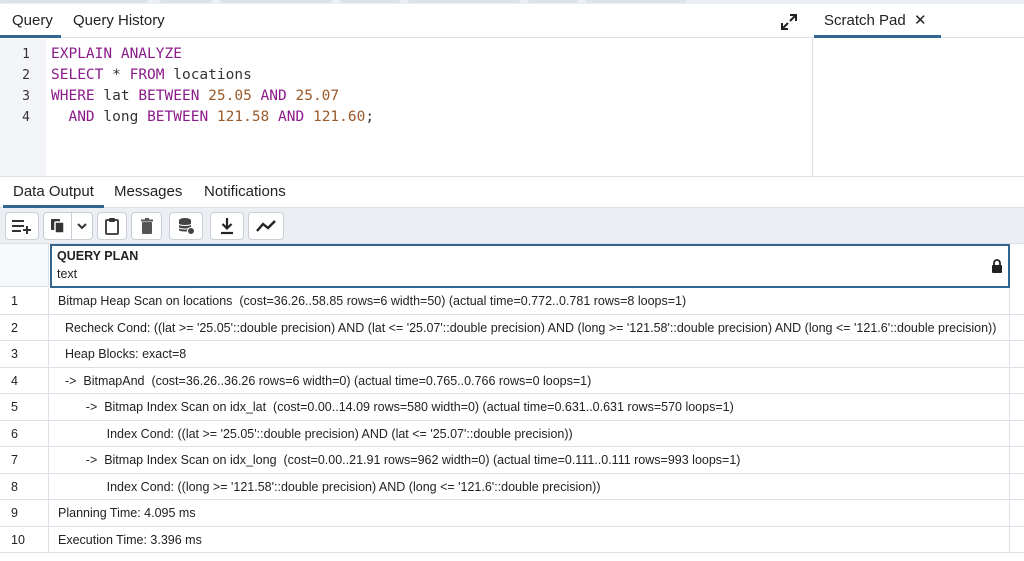  I want to click on tab-data-output-label: Data Output, so click(53, 191).